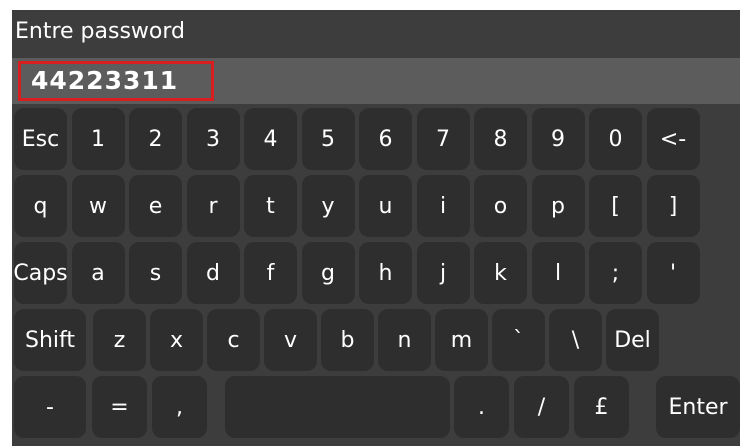 The width and height of the screenshot is (740, 446). I want to click on key-period: ., so click(481, 407).